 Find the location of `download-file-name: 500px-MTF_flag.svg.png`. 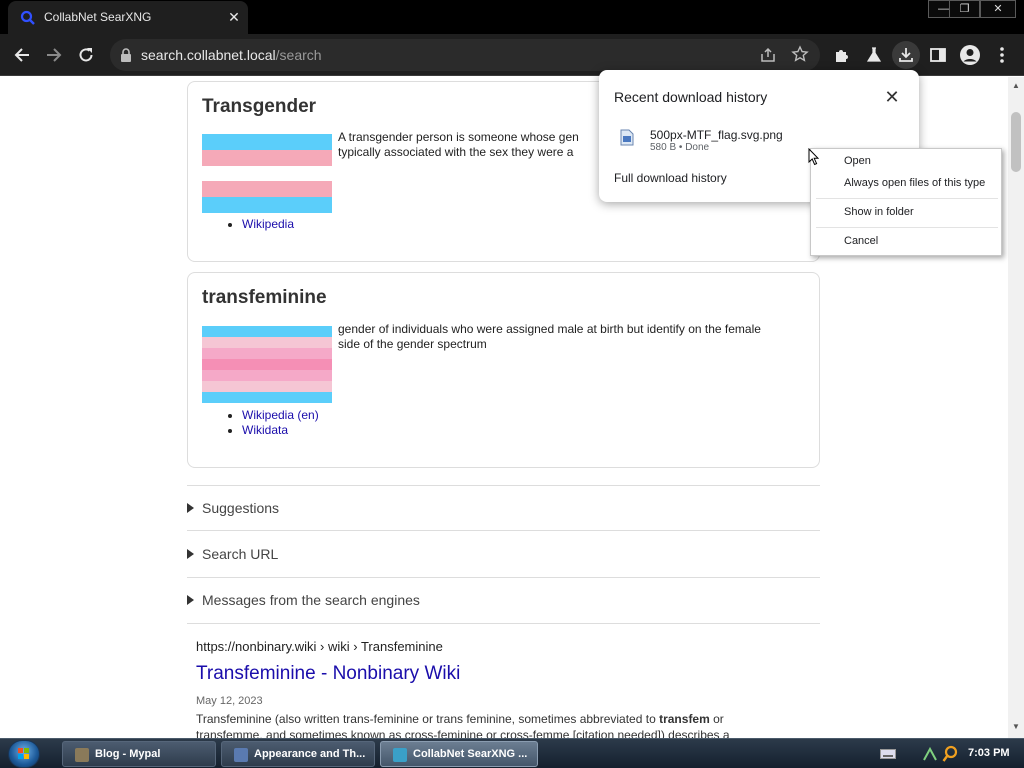

download-file-name: 500px-MTF_flag.svg.png is located at coordinates (716, 135).